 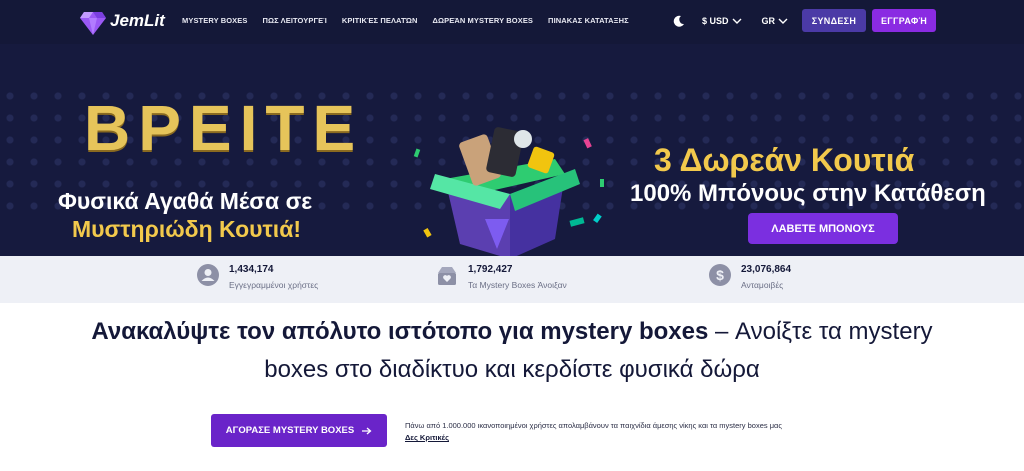 I want to click on stat-value: 23,076,864, so click(x=766, y=269).